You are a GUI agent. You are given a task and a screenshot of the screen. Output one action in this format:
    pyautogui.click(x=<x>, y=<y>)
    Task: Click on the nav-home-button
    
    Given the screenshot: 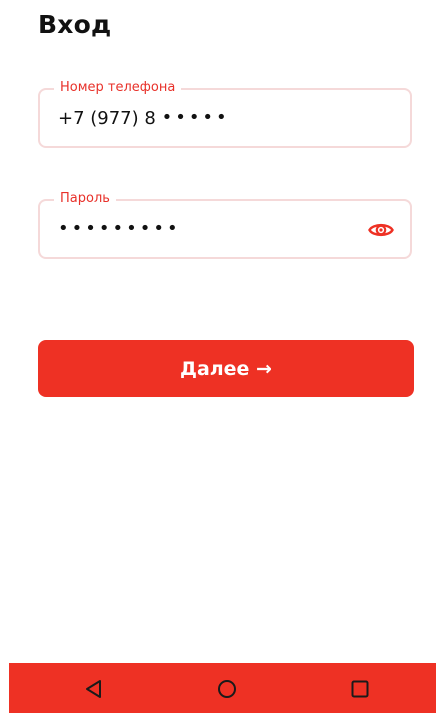 What is the action you would take?
    pyautogui.click(x=227, y=689)
    